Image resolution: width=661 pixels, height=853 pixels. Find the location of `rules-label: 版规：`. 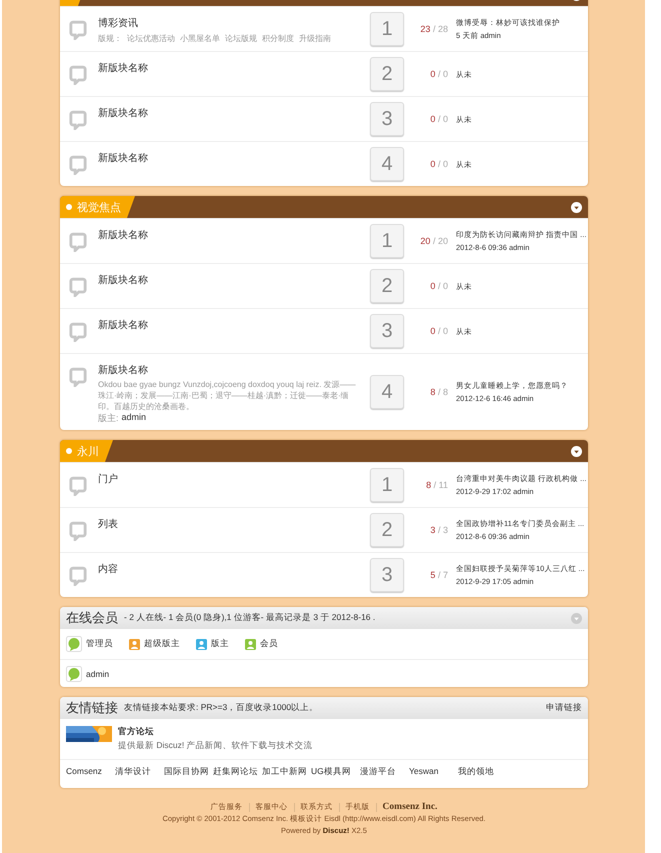

rules-label: 版规： is located at coordinates (110, 38).